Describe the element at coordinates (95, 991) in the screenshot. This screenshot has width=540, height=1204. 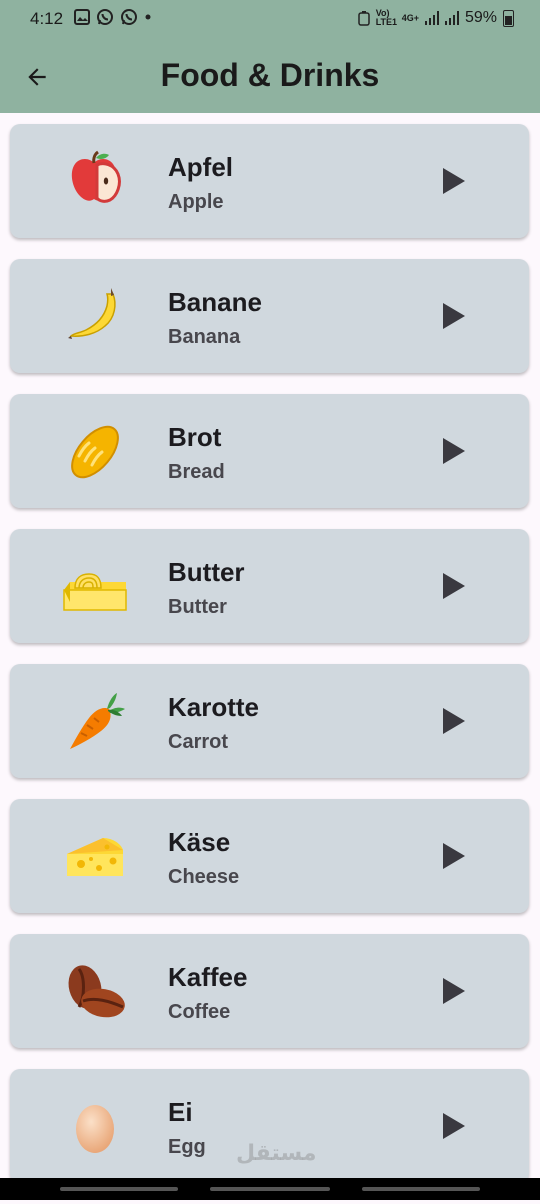
I see `coffee-icon` at that location.